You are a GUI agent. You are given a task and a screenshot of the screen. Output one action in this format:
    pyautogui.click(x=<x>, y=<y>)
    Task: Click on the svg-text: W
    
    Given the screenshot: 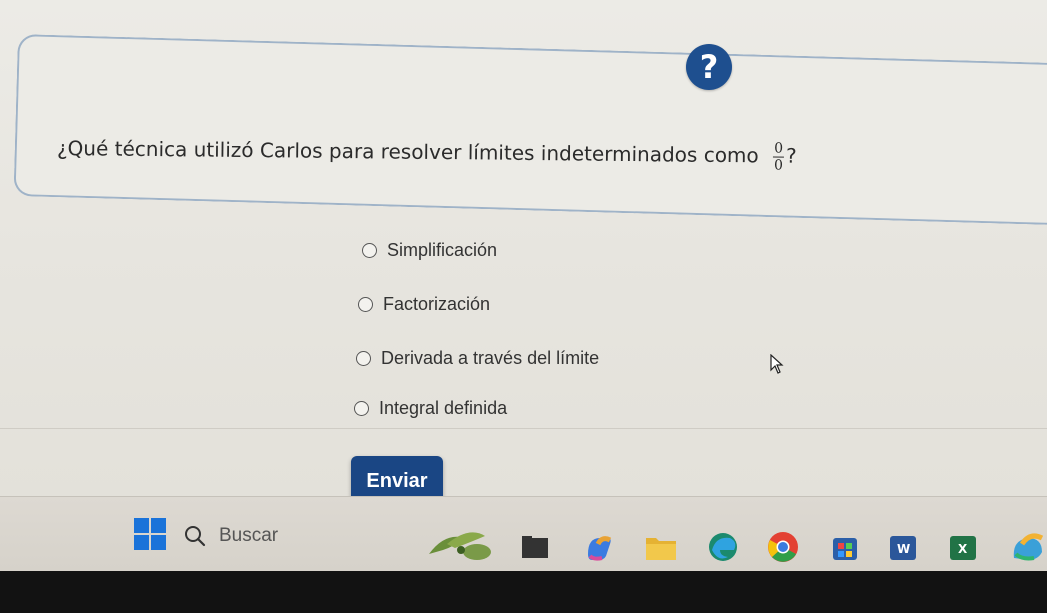 What is the action you would take?
    pyautogui.click(x=903, y=549)
    